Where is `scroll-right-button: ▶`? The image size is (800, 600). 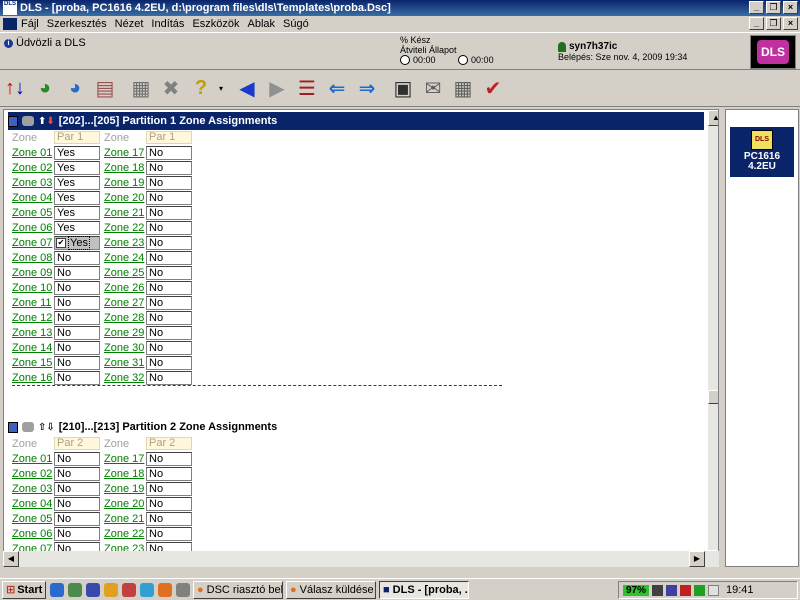 scroll-right-button: ▶ is located at coordinates (697, 559).